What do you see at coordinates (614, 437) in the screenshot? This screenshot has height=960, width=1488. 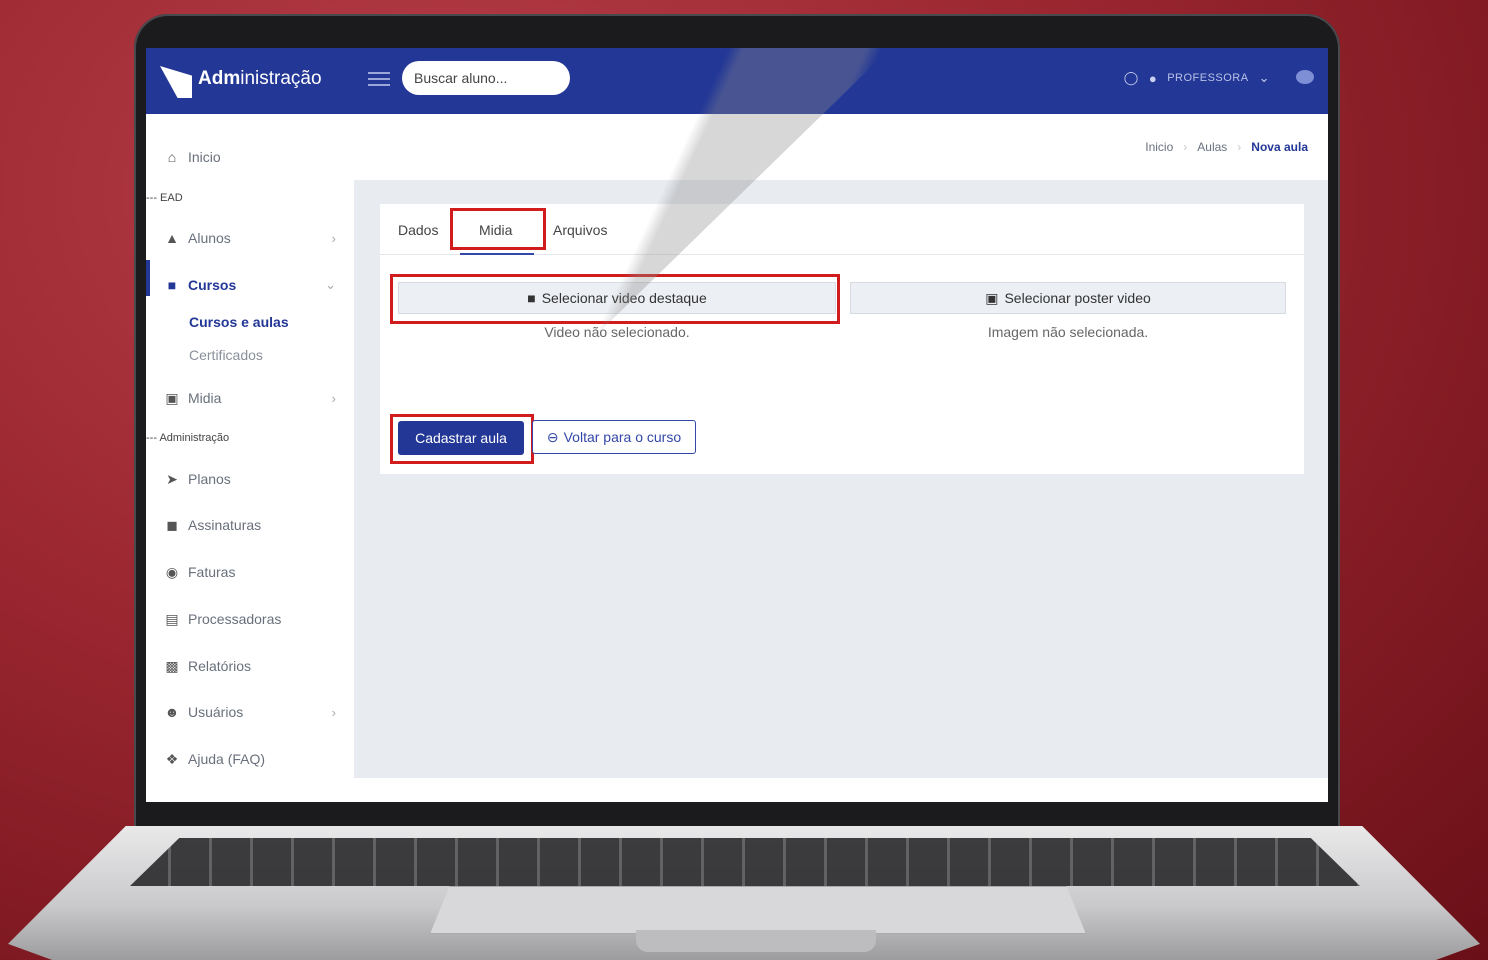 I see `back-to-course-button: ⊖ Voltar para o curso` at bounding box center [614, 437].